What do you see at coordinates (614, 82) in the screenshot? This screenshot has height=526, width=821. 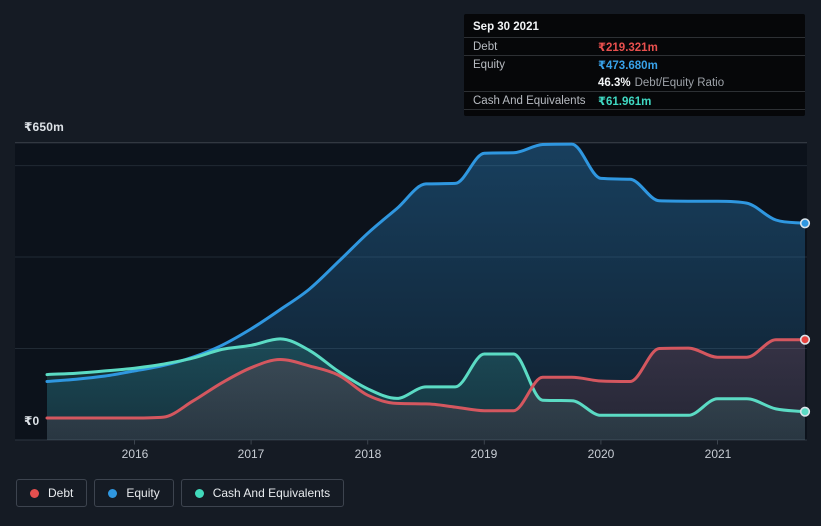 I see `tooltip-ratio-value: 46.3%` at bounding box center [614, 82].